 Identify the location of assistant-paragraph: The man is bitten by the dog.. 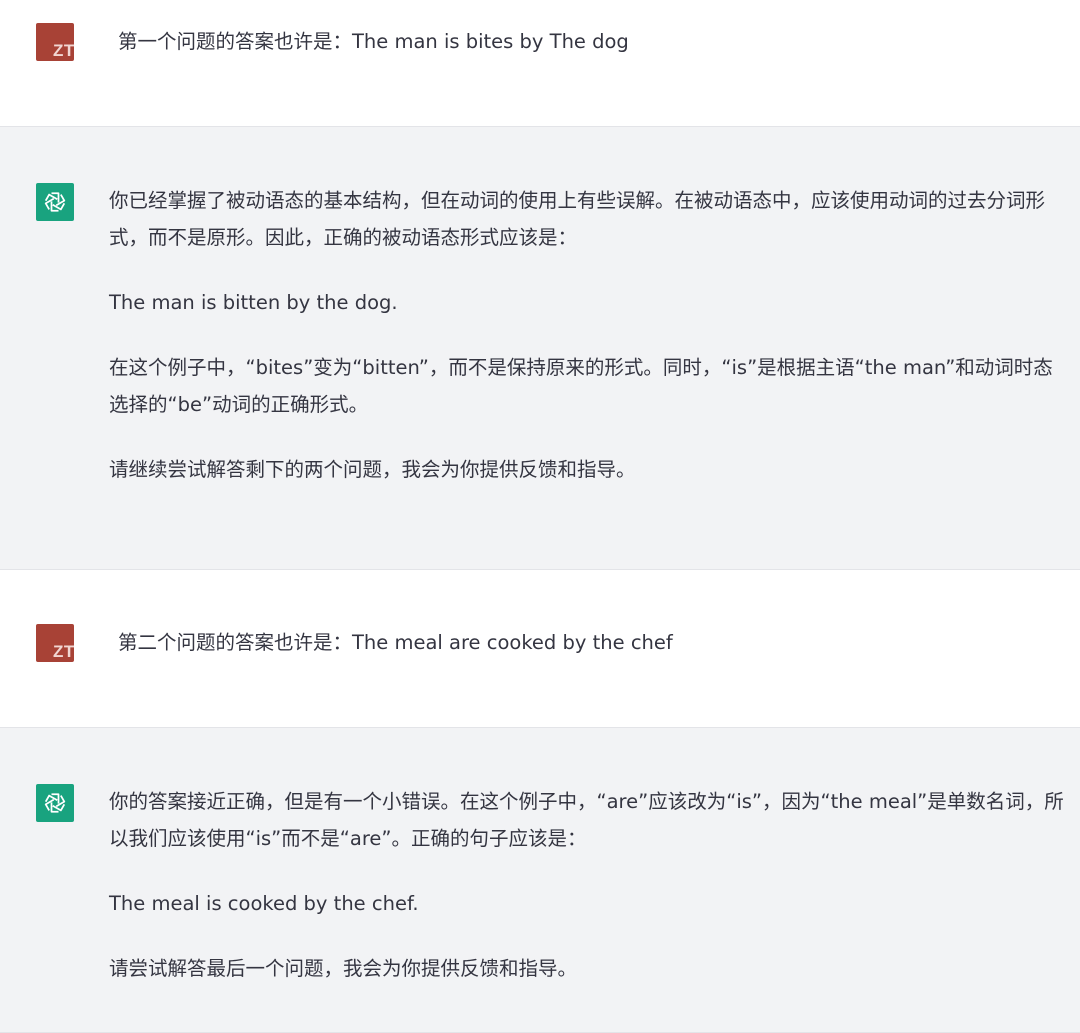
(253, 302).